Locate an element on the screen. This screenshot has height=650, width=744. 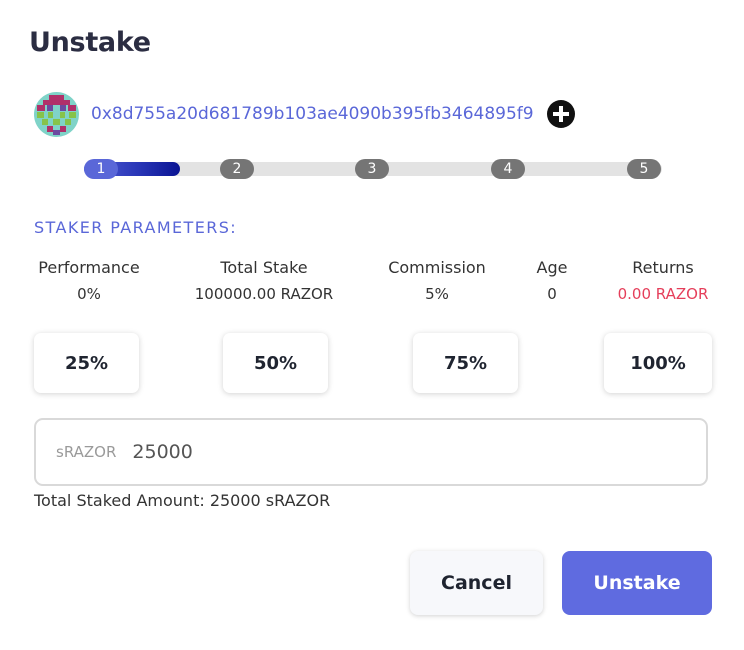
param-label: Performance is located at coordinates (89, 267).